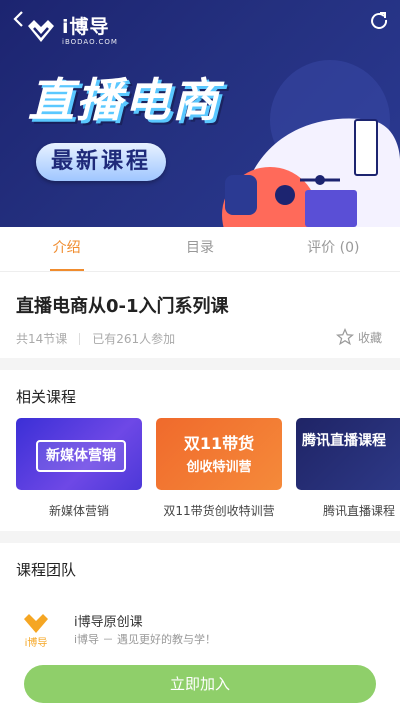 The image size is (400, 711). What do you see at coordinates (358, 511) in the screenshot?
I see `course-card-label: 腾讯直播课程` at bounding box center [358, 511].